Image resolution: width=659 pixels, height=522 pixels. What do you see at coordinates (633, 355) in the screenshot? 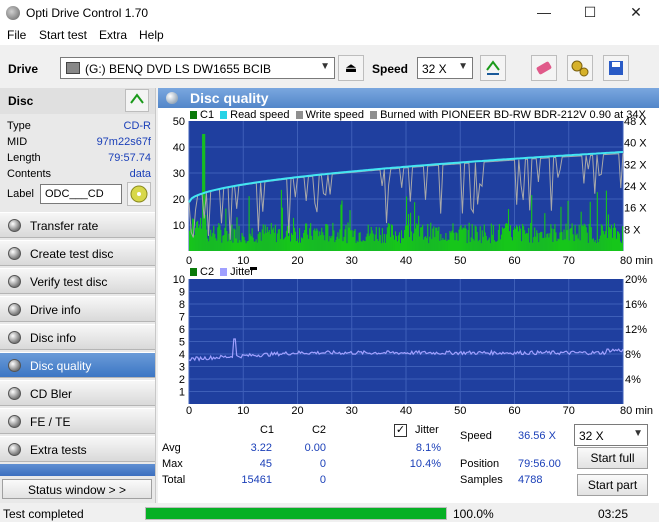
I see `c2-y-tick-right: 8%` at bounding box center [633, 355].